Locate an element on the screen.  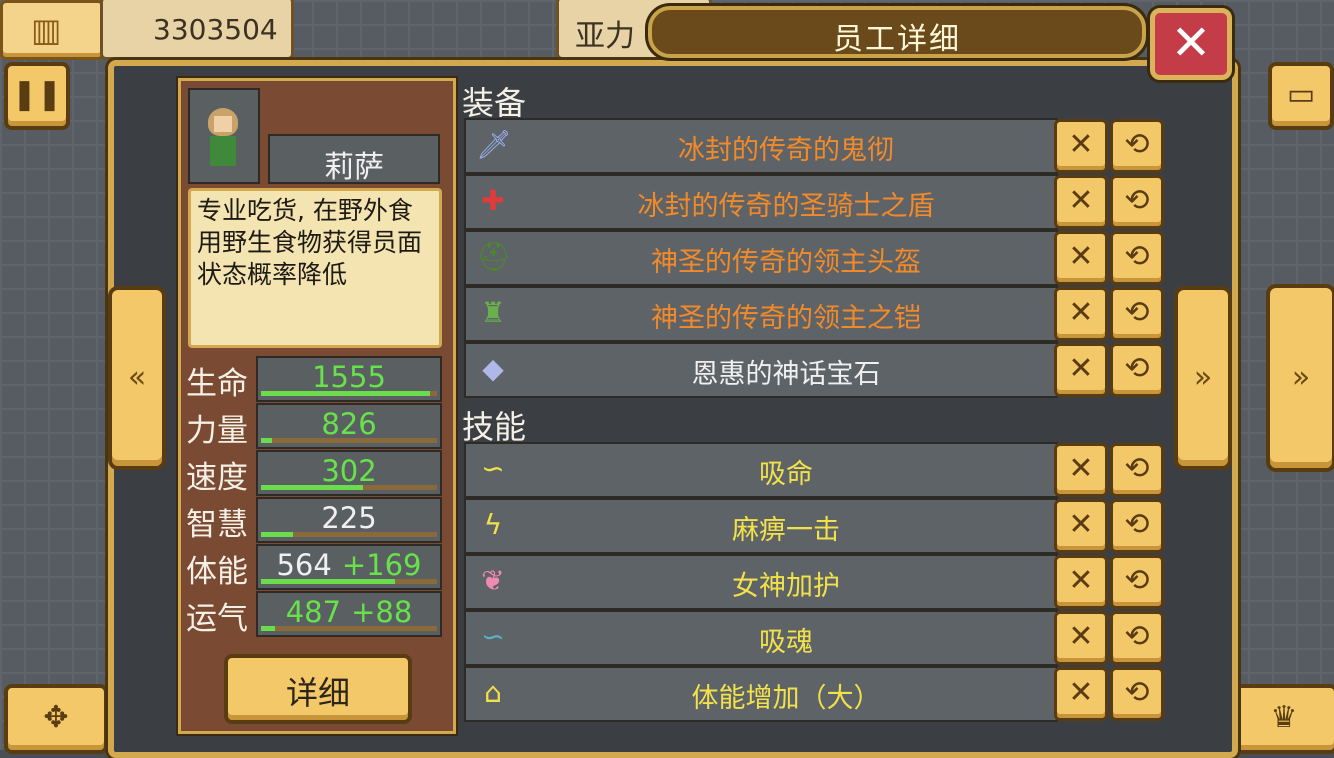
stat-value: 564 +169 is located at coordinates (349, 565).